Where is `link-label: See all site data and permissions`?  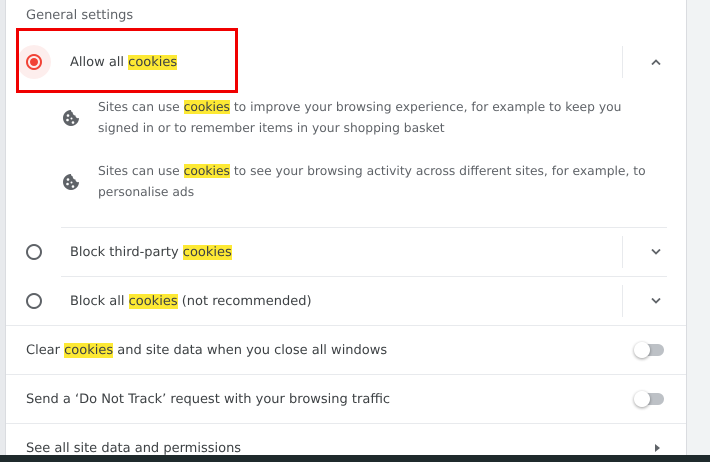
link-label: See all site data and permissions is located at coordinates (134, 447).